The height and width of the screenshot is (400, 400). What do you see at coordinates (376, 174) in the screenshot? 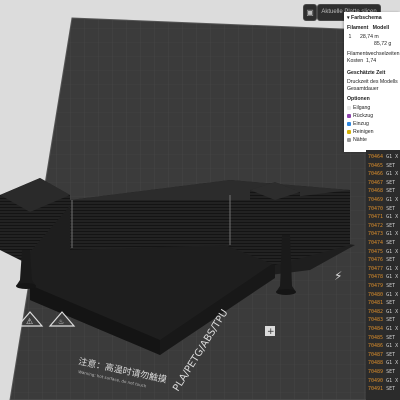
I see `gcode-line-number: 70466` at bounding box center [376, 174].